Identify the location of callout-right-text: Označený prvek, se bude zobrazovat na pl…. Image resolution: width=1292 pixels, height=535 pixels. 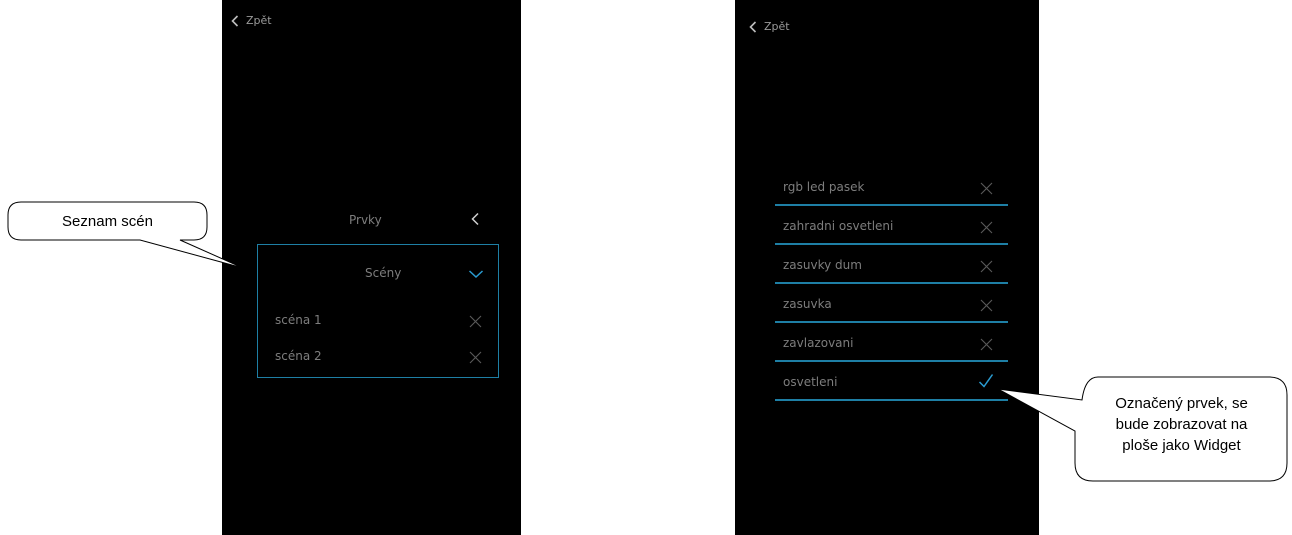
(1181, 424).